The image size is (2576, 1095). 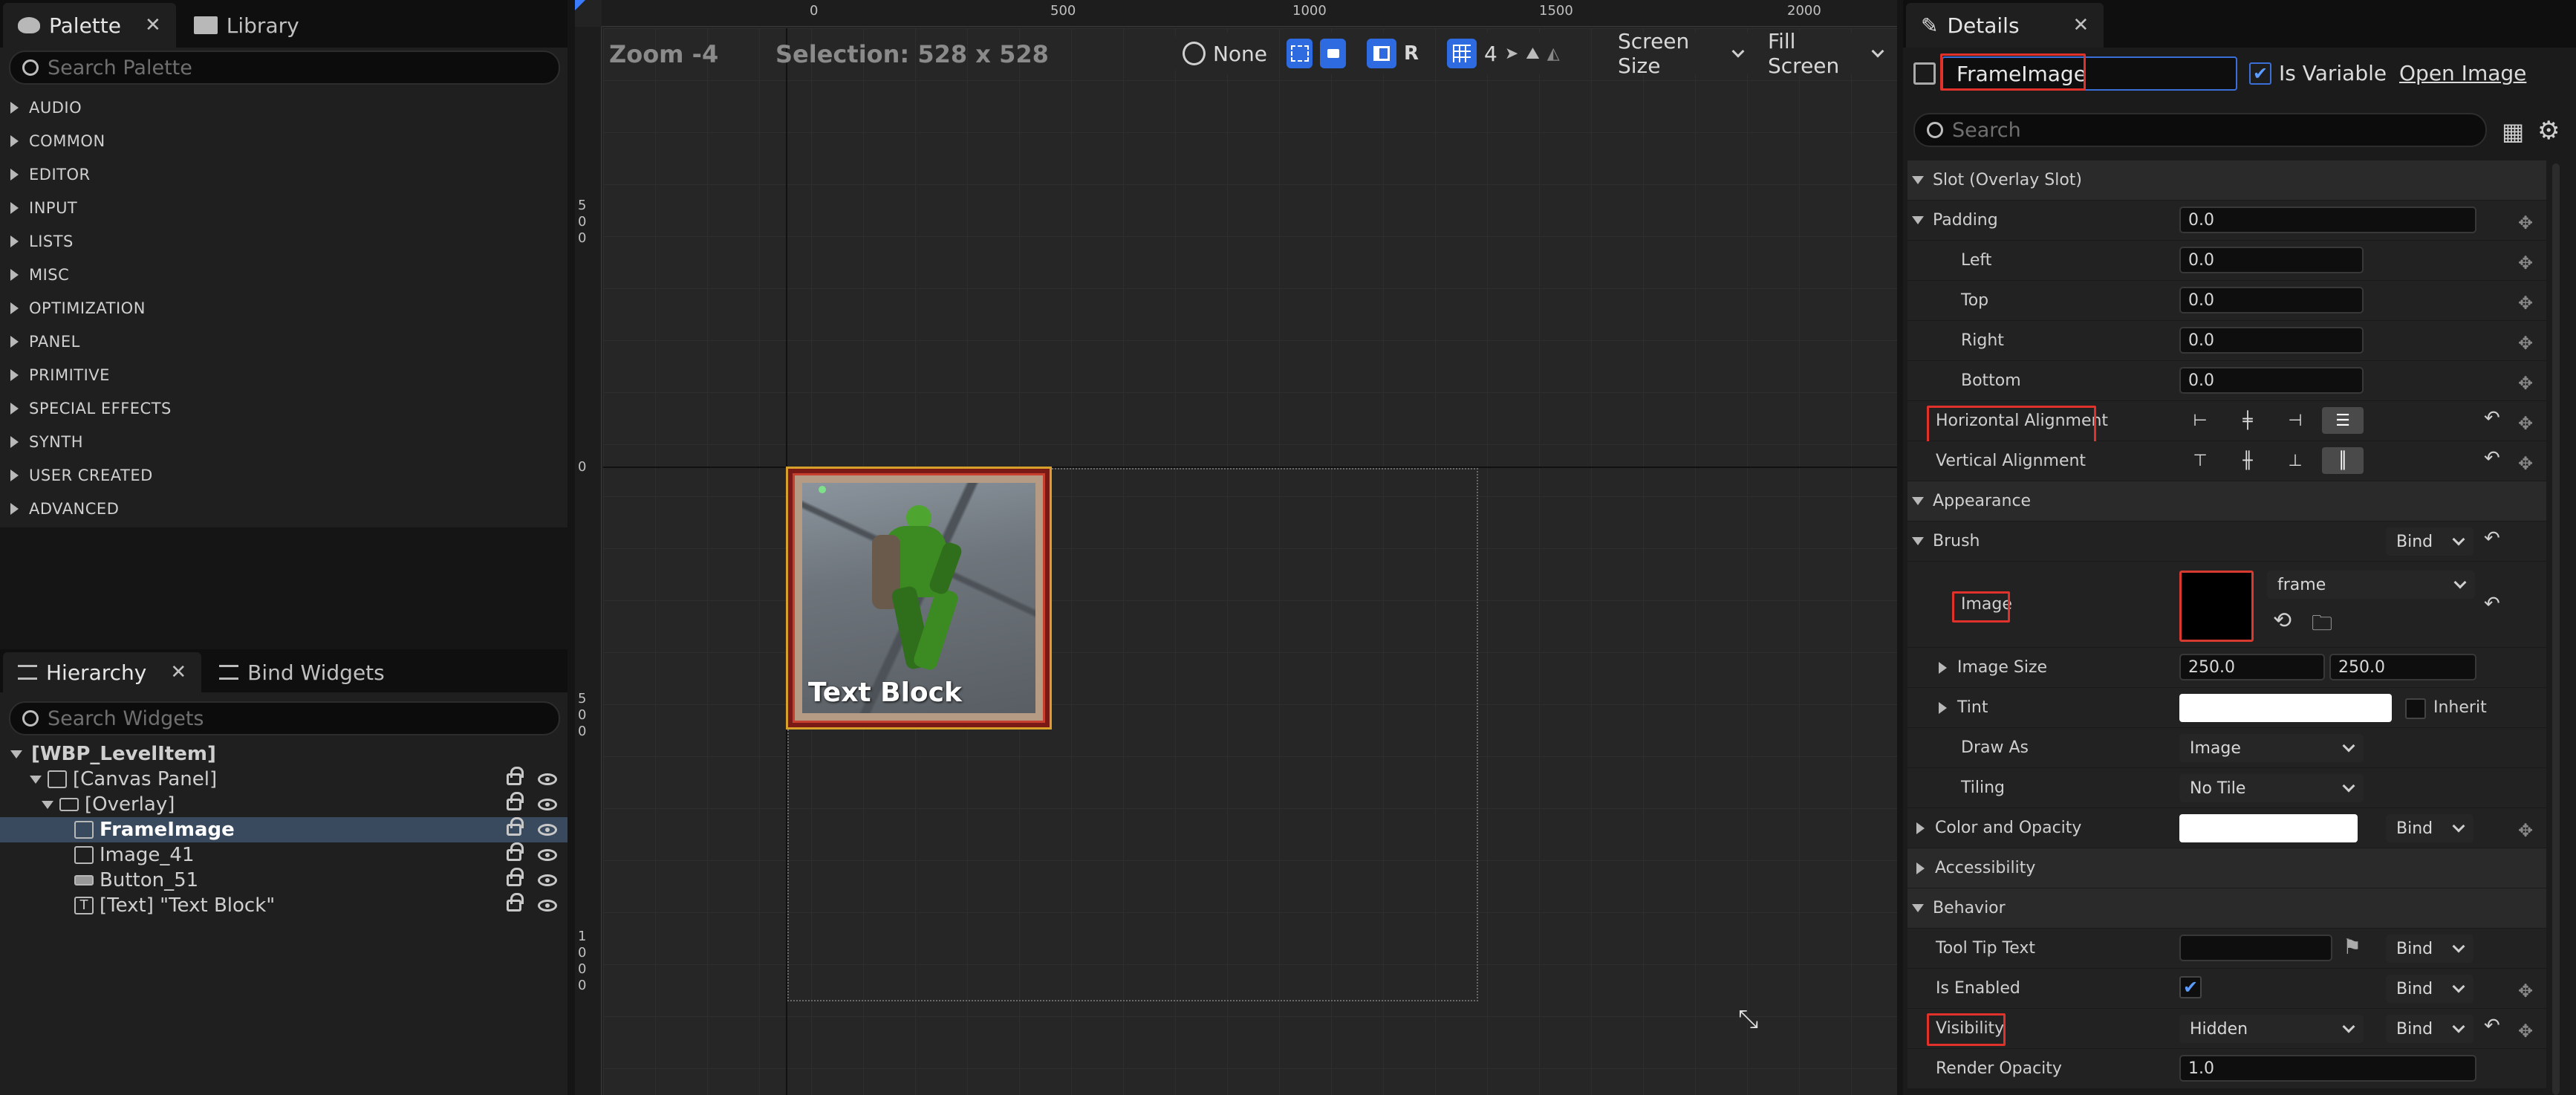 What do you see at coordinates (2295, 420) in the screenshot?
I see `align-right-icon: ⊣` at bounding box center [2295, 420].